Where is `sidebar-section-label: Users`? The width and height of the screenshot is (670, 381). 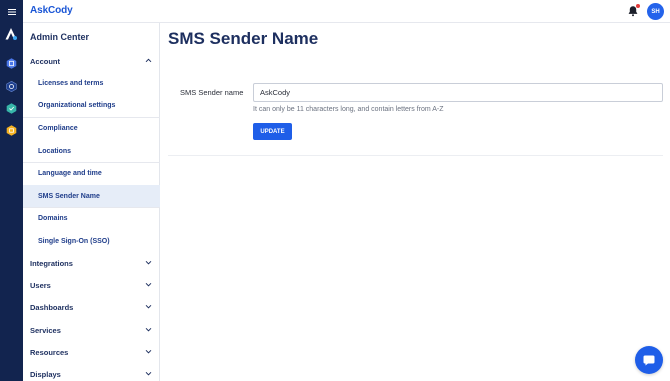
sidebar-section-label: Users is located at coordinates (40, 285).